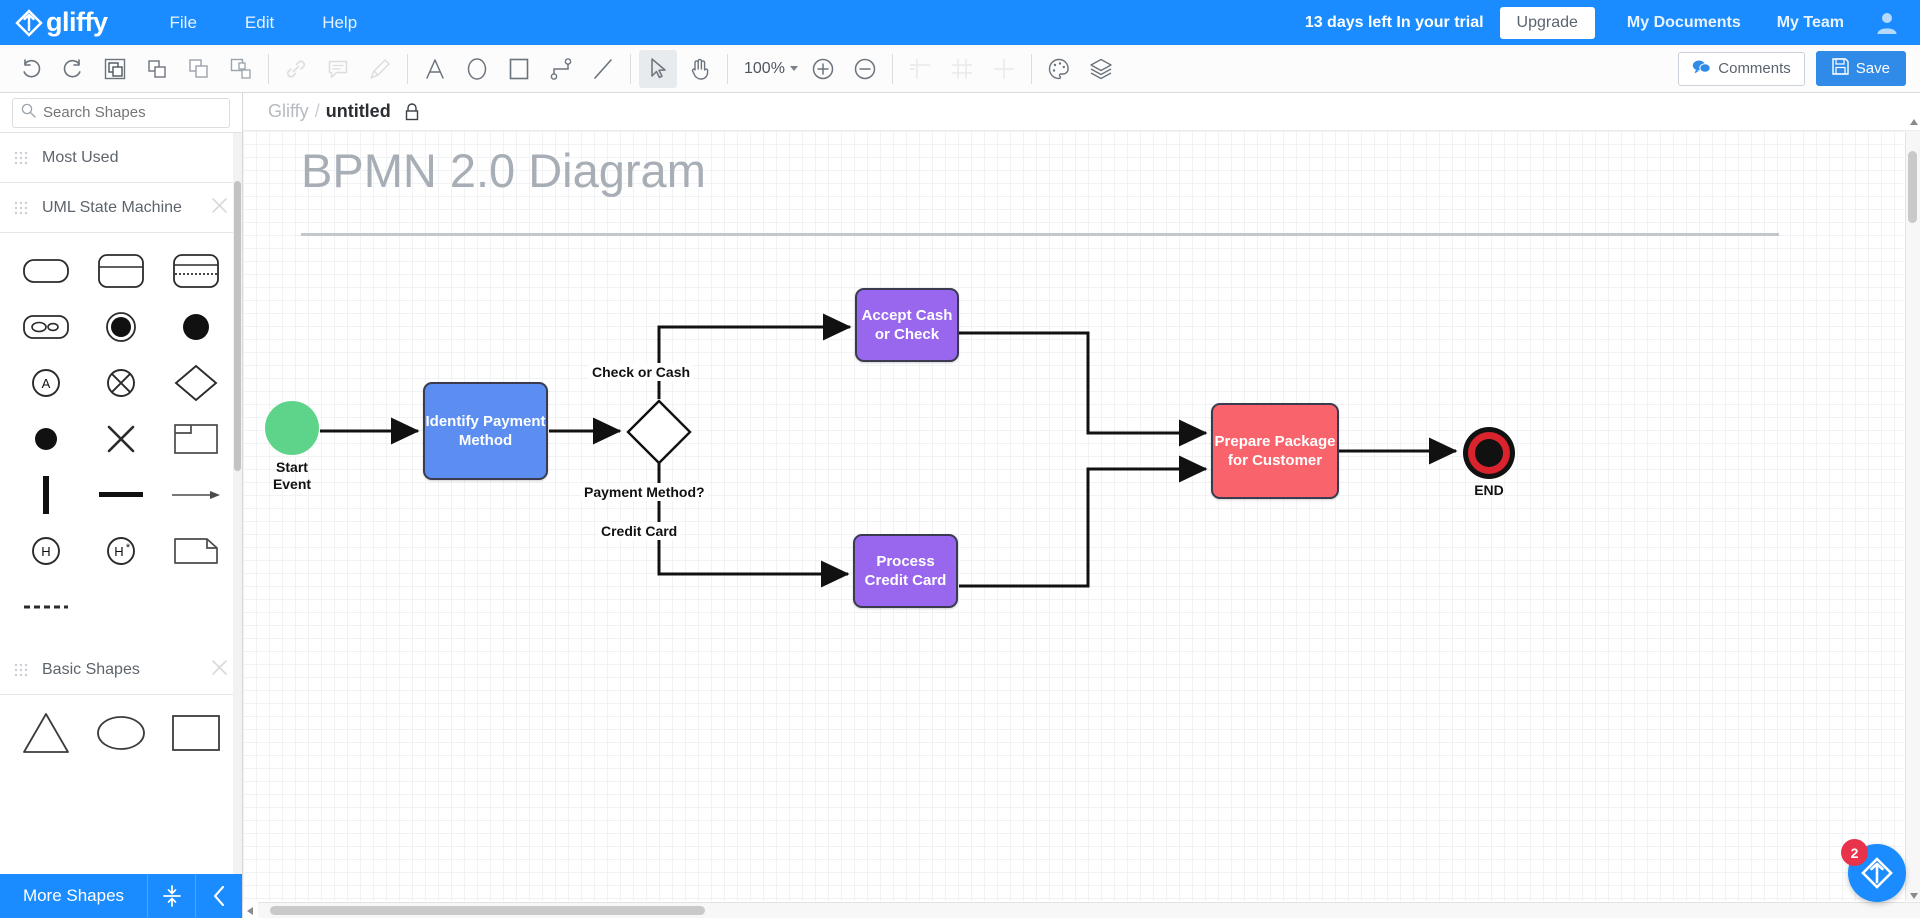  I want to click on bring-to-front-button, so click(115, 69).